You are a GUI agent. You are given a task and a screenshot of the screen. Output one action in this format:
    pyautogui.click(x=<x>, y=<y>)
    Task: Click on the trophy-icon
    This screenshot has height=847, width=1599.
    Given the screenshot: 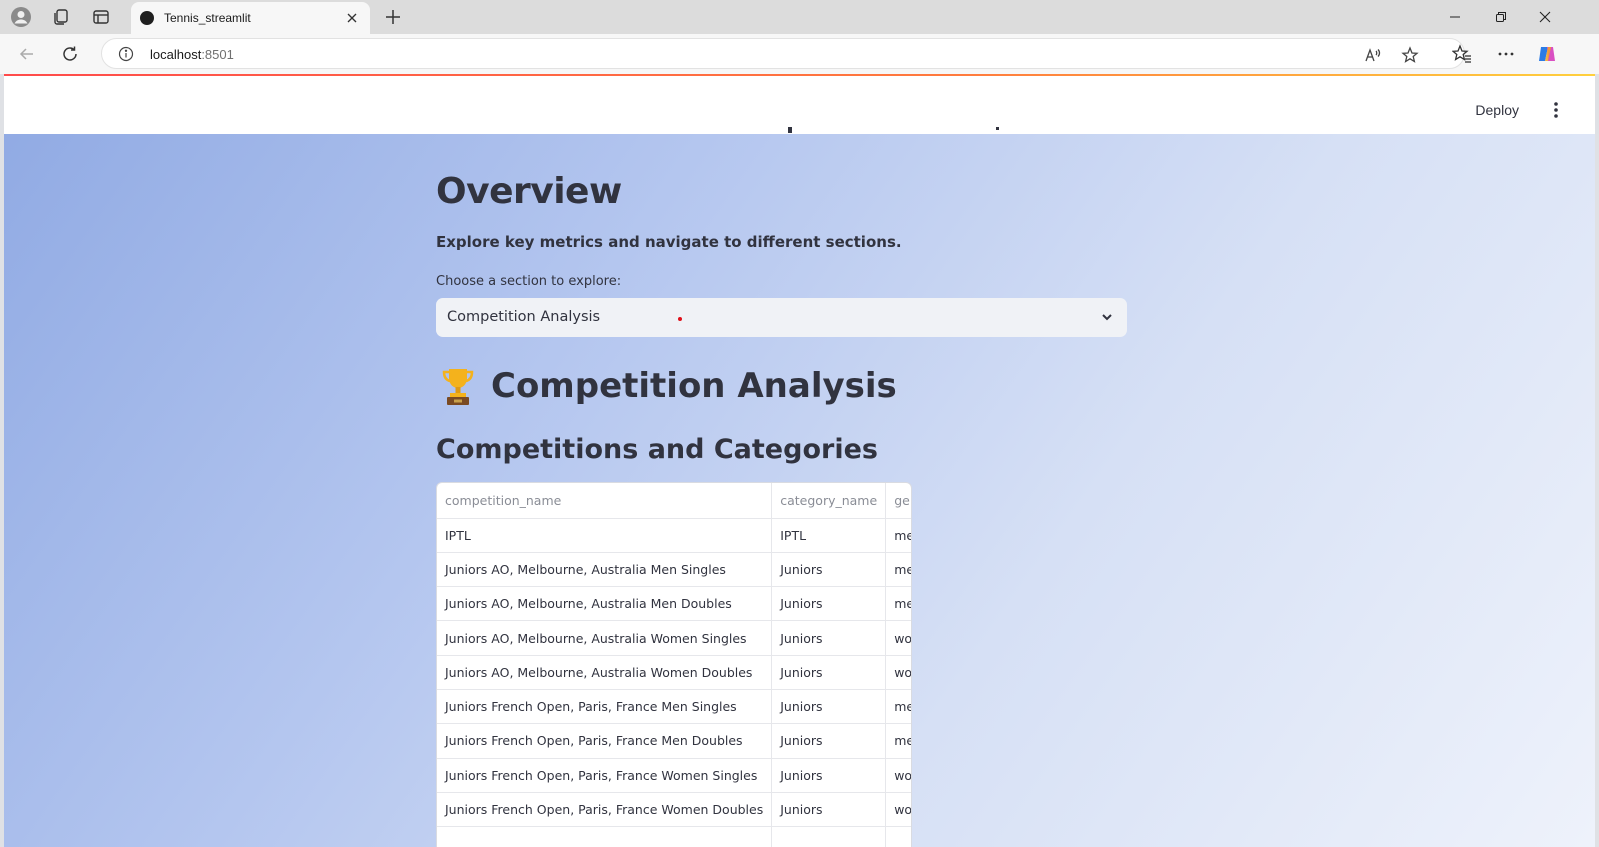 What is the action you would take?
    pyautogui.click(x=458, y=387)
    